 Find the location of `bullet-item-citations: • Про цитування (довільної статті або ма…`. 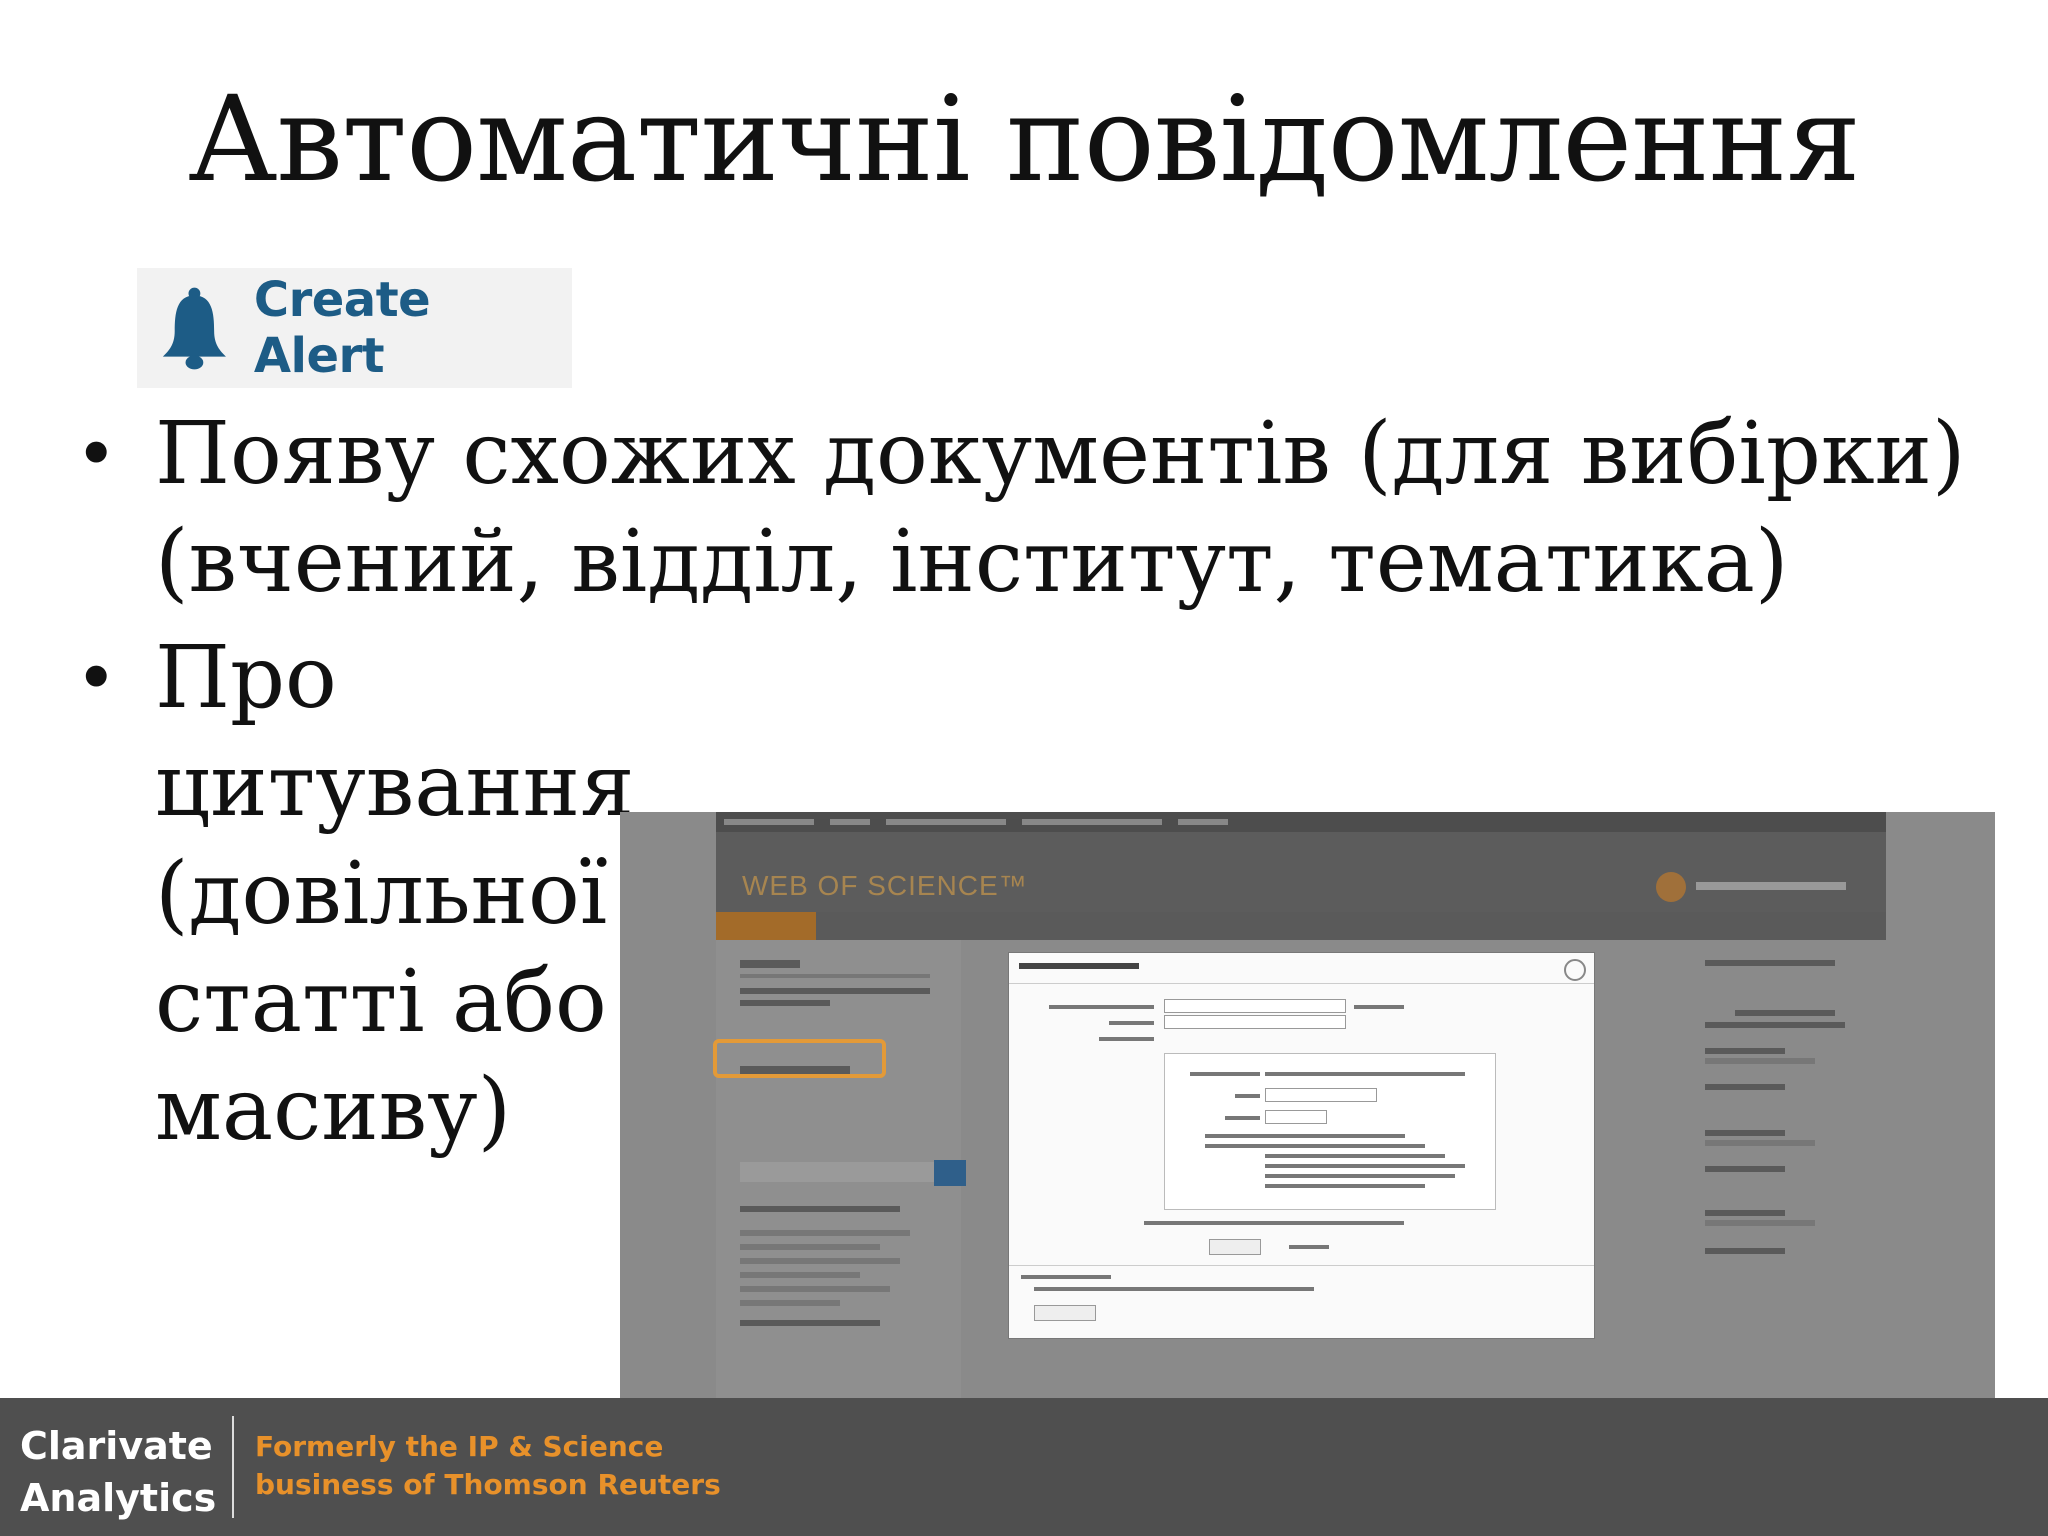

bullet-item-citations: • Про цитування (довільної статті або ма… is located at coordinates (385, 894).